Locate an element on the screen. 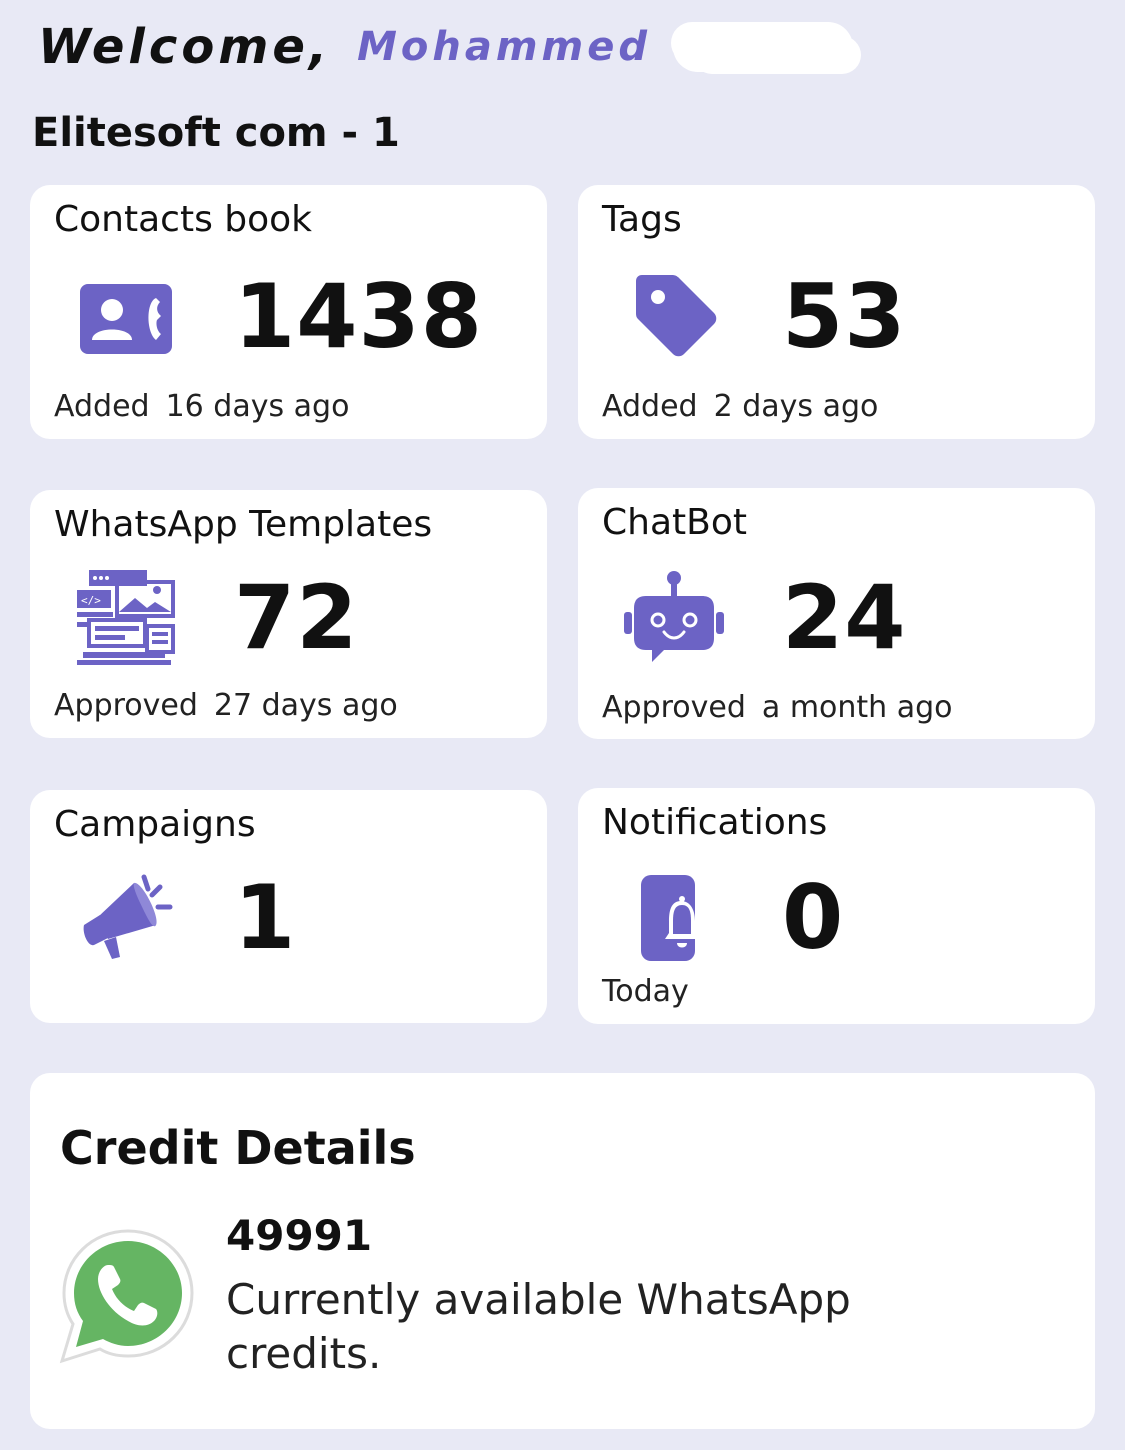  card-title: WhatsApp Templates is located at coordinates (243, 524).